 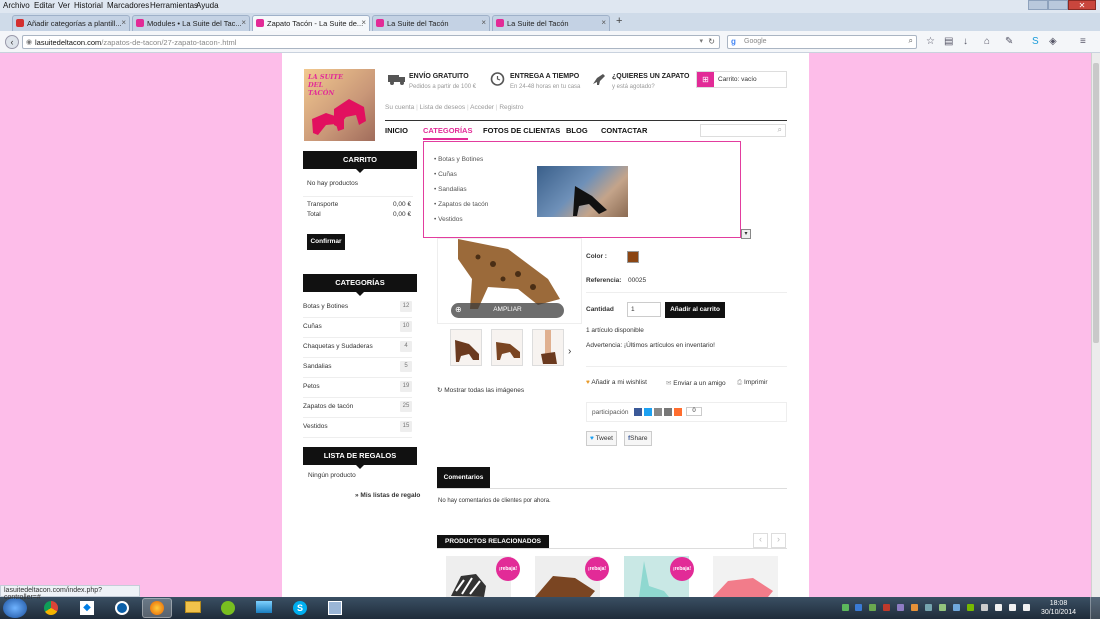 What do you see at coordinates (511, 107) in the screenshot?
I see `link-registro: Registro` at bounding box center [511, 107].